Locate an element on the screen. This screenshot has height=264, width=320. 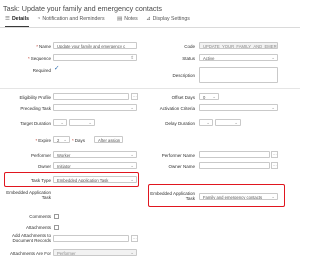
offset-label: Offset Days is located at coordinates (183, 97).